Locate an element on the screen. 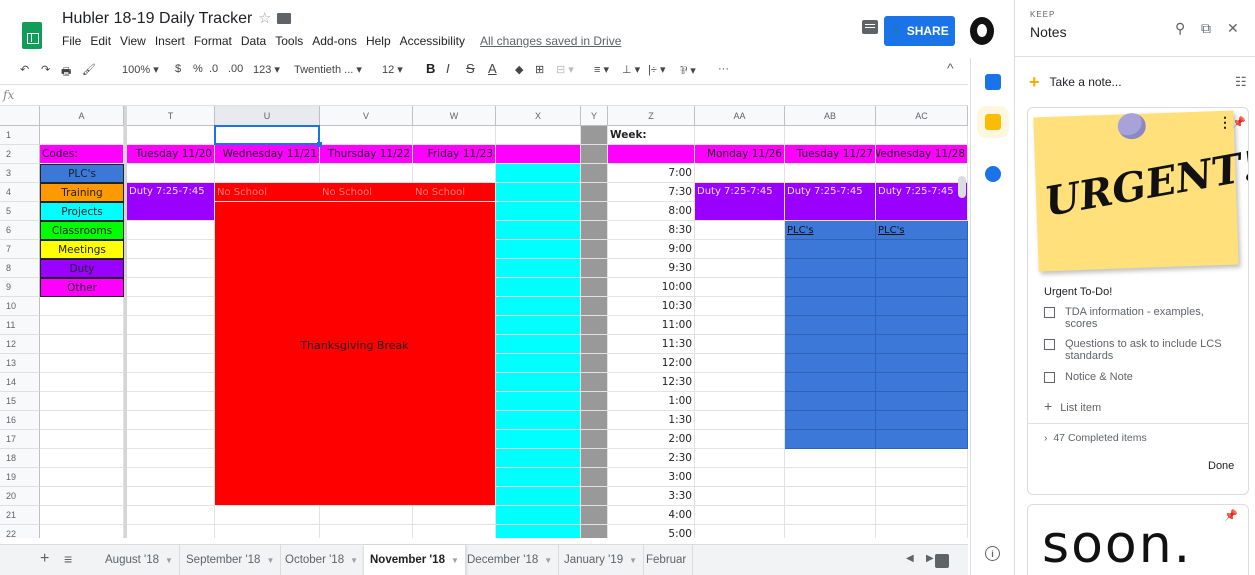  more-icon: ··· is located at coordinates (723, 69).